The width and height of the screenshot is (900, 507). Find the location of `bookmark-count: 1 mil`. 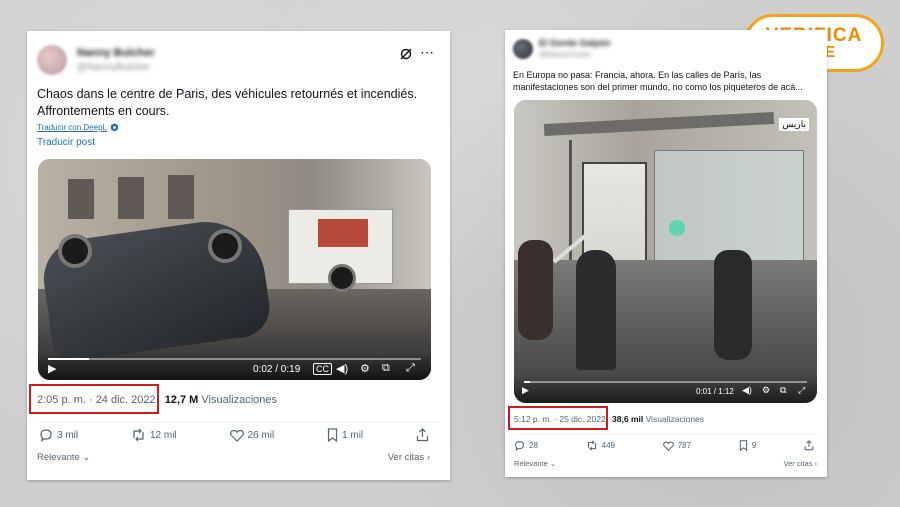

bookmark-count: 1 mil is located at coordinates (353, 435).